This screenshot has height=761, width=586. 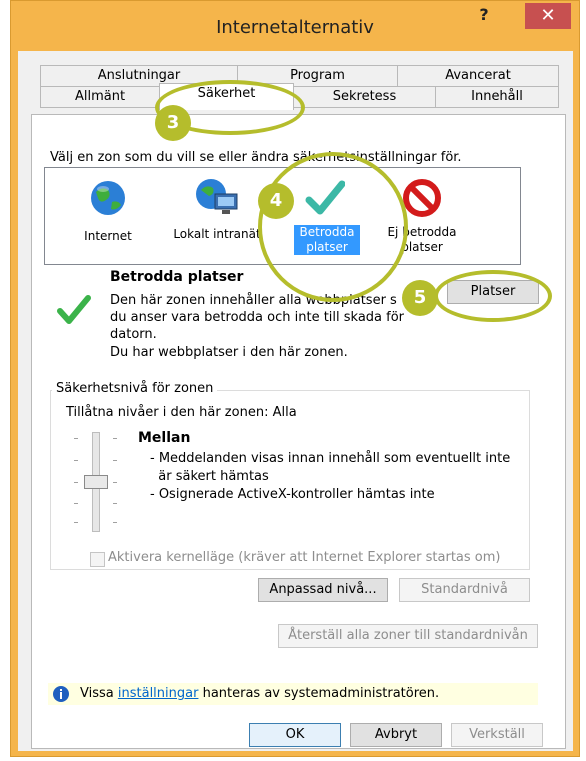 I want to click on zone-intranet: Lokalt intranät, so click(x=217, y=205).